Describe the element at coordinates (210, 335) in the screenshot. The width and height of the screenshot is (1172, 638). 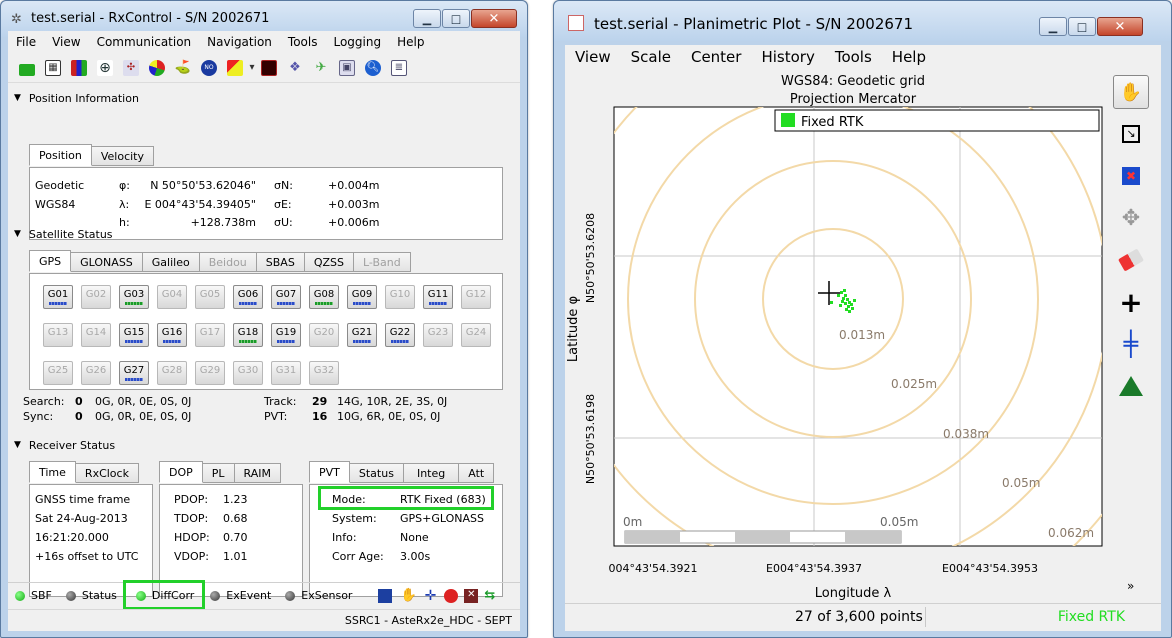
I see `satellite-button: G17` at that location.